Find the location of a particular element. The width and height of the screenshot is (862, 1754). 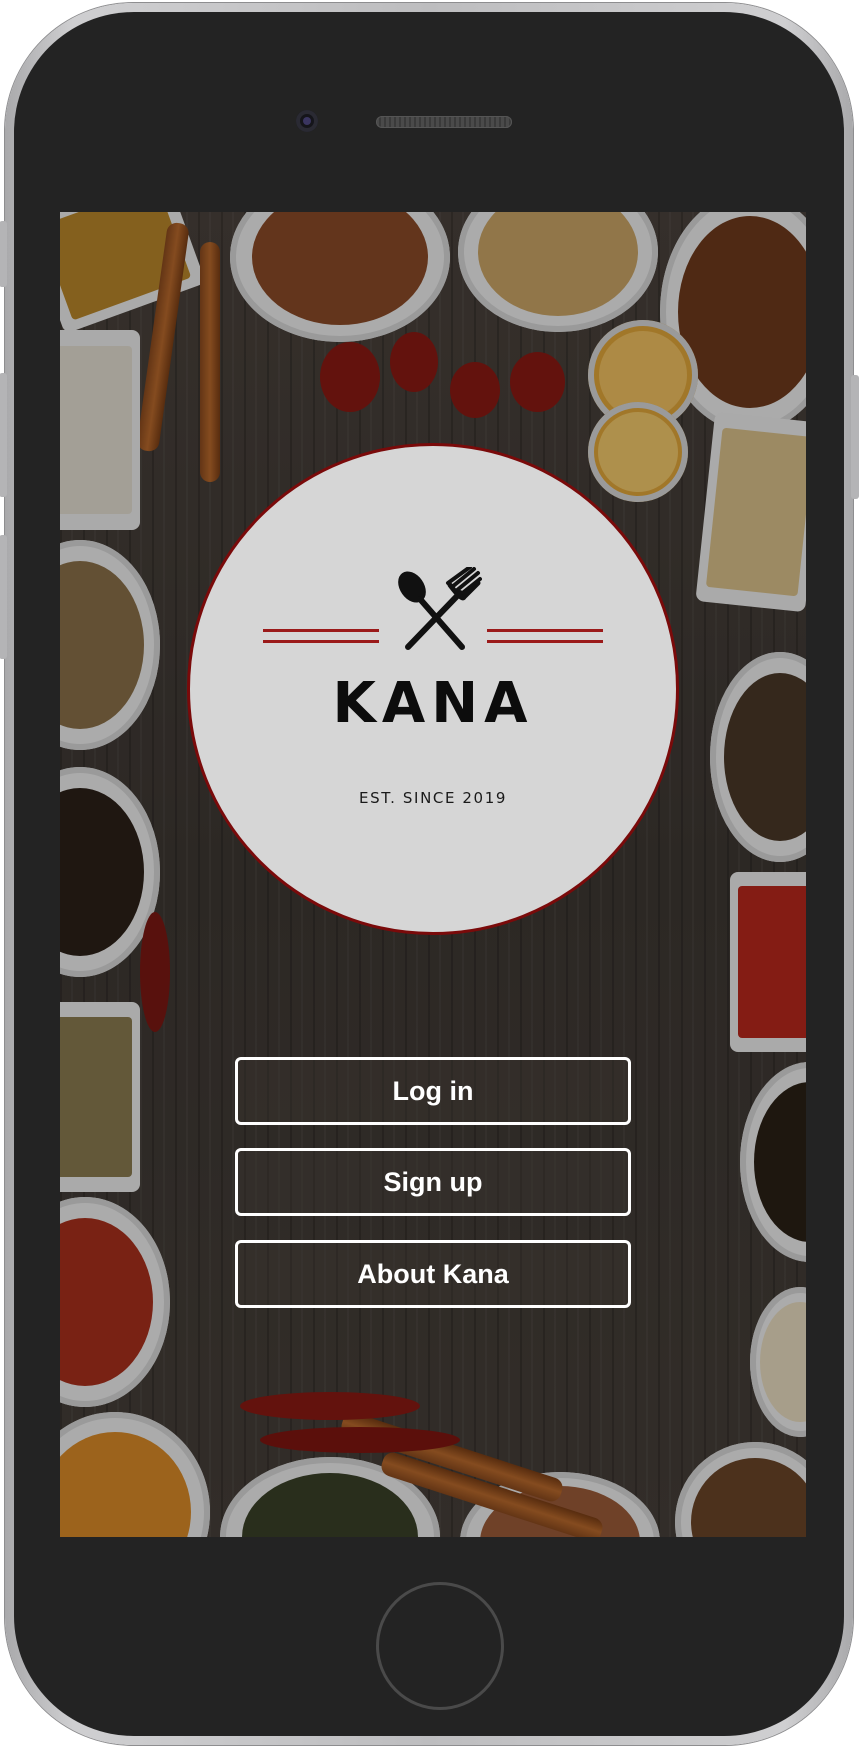

mute-switch is located at coordinates (3, 254).